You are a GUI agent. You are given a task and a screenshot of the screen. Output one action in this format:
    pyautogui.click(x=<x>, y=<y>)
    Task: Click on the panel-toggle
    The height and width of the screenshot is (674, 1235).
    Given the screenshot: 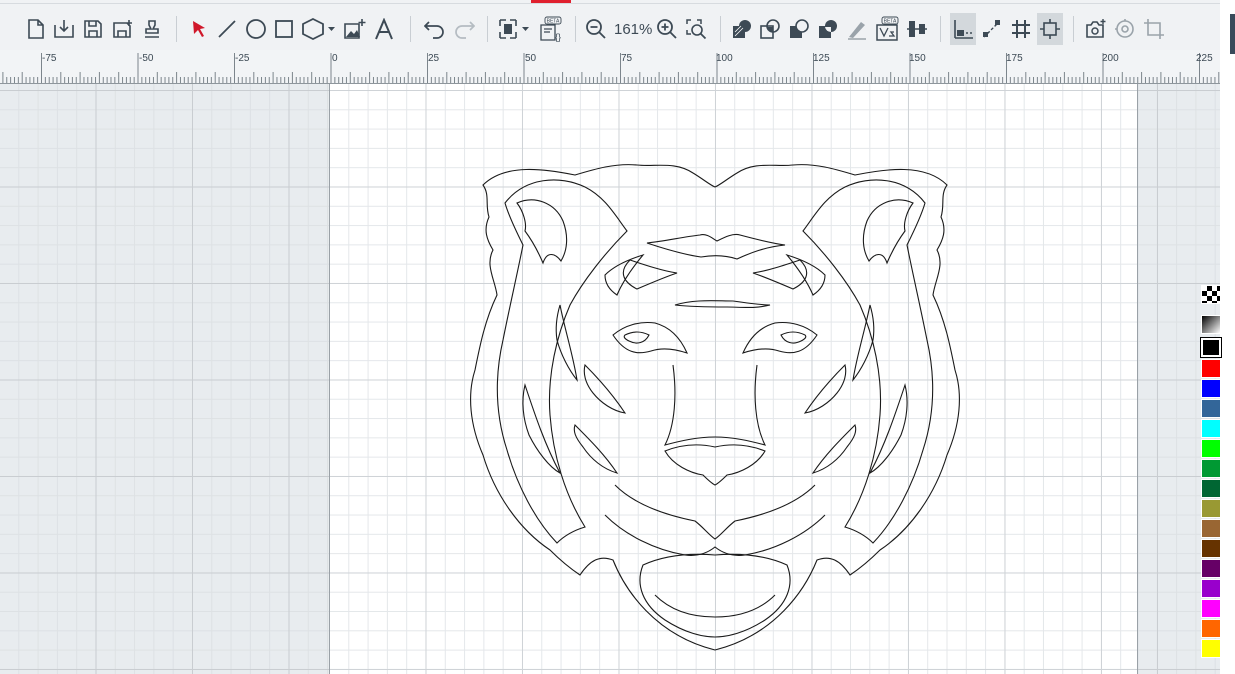 What is the action you would take?
    pyautogui.click(x=1232, y=34)
    